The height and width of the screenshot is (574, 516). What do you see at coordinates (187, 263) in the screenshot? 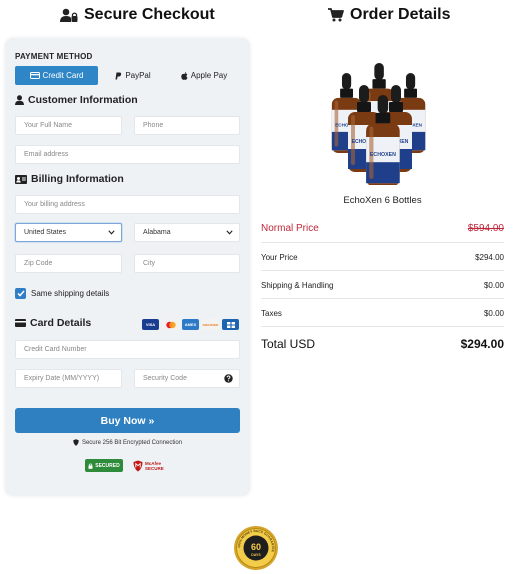
I see `city-input: City` at bounding box center [187, 263].